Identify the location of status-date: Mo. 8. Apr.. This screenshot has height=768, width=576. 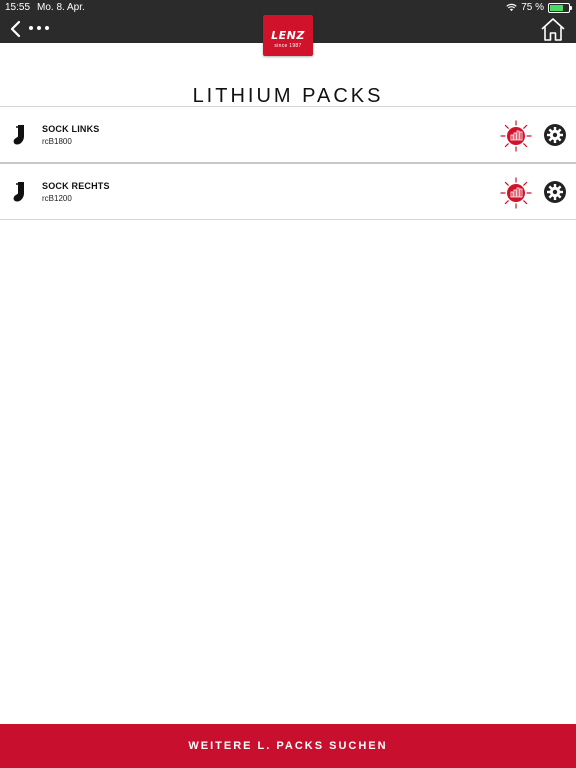
(61, 7).